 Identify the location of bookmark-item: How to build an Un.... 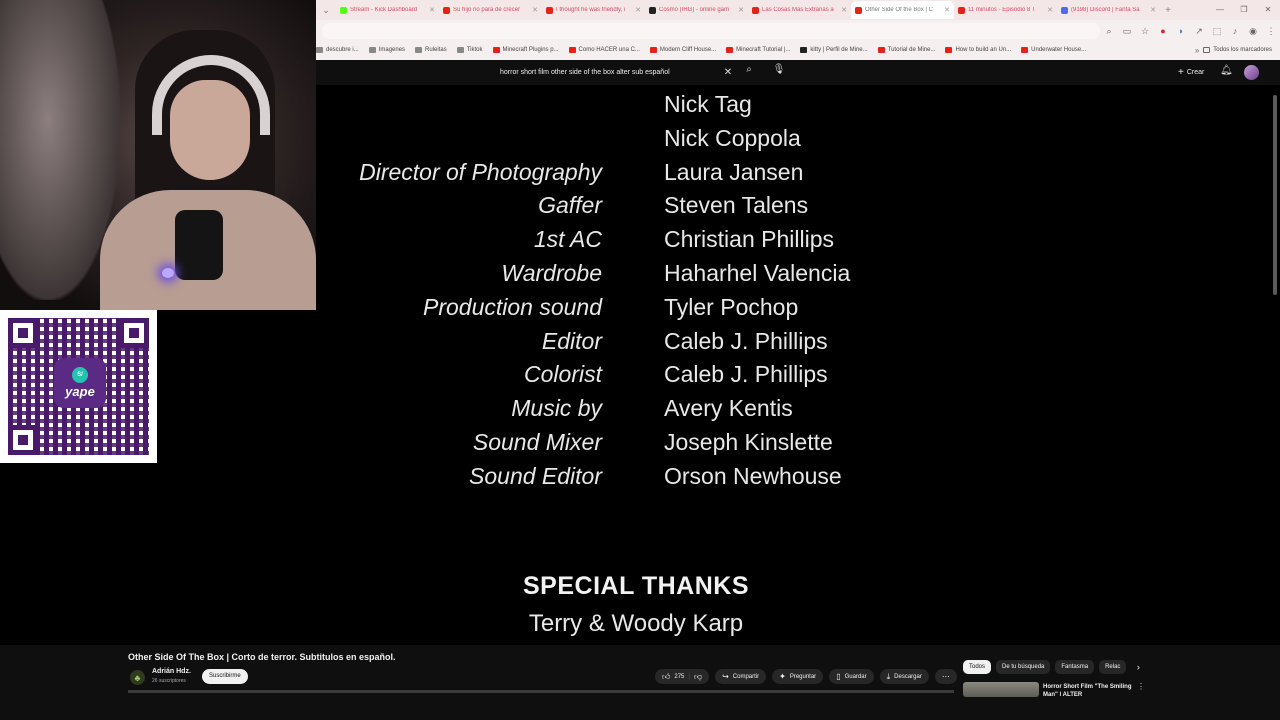
(978, 50).